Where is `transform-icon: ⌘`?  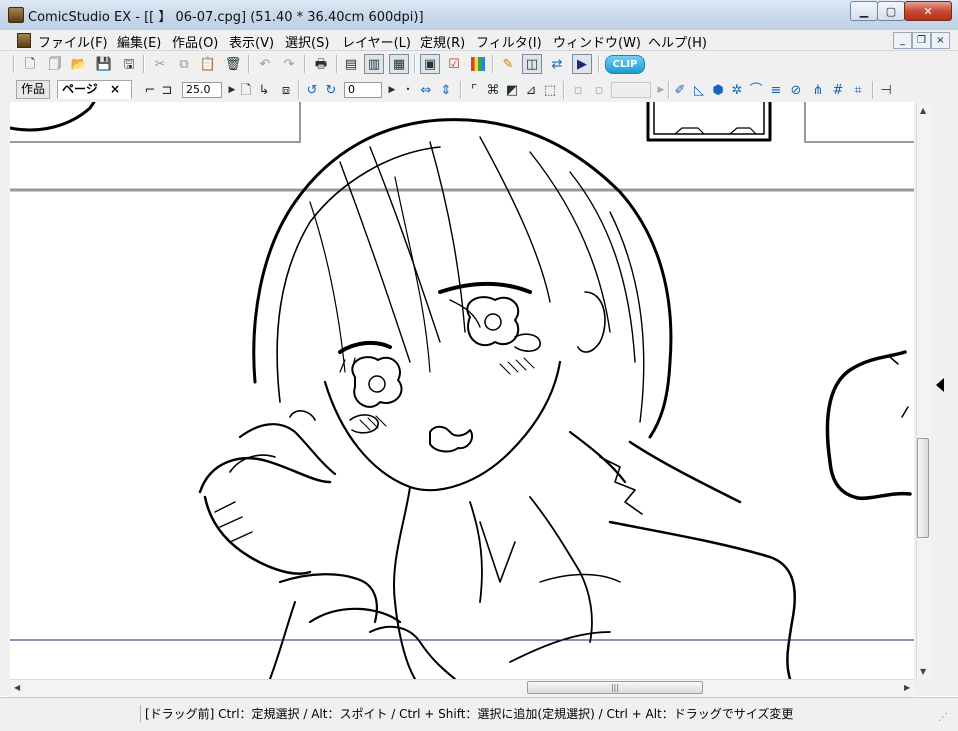 transform-icon: ⌘ is located at coordinates (493, 90).